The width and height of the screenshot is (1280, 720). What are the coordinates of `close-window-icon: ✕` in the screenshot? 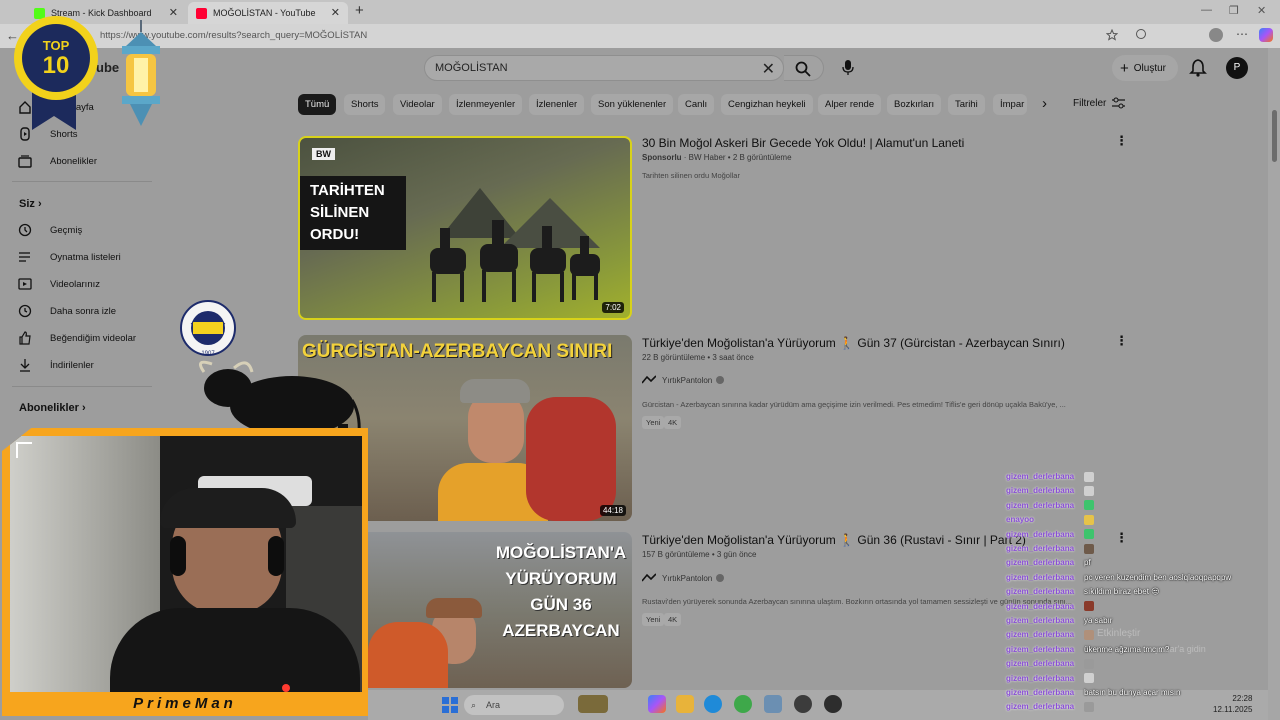 It's located at (1261, 10).